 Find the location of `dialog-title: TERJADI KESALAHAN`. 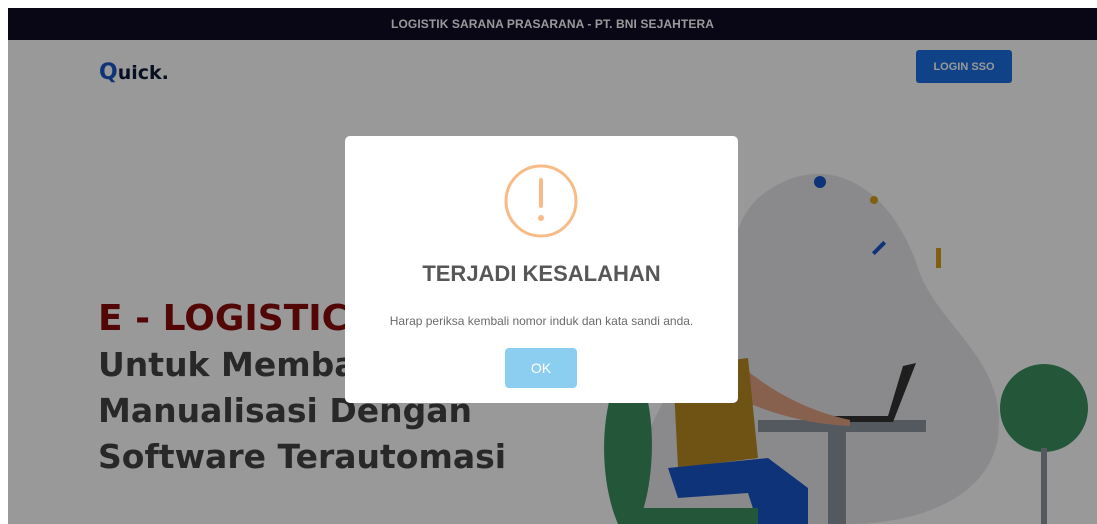

dialog-title: TERJADI KESALAHAN is located at coordinates (541, 273).